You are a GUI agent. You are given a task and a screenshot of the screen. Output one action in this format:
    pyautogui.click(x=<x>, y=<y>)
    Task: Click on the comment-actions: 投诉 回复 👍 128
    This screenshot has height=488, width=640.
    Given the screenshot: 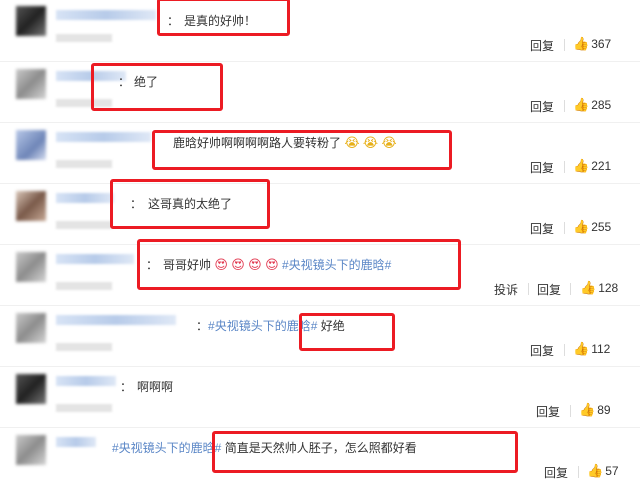 What is the action you would take?
    pyautogui.click(x=567, y=289)
    